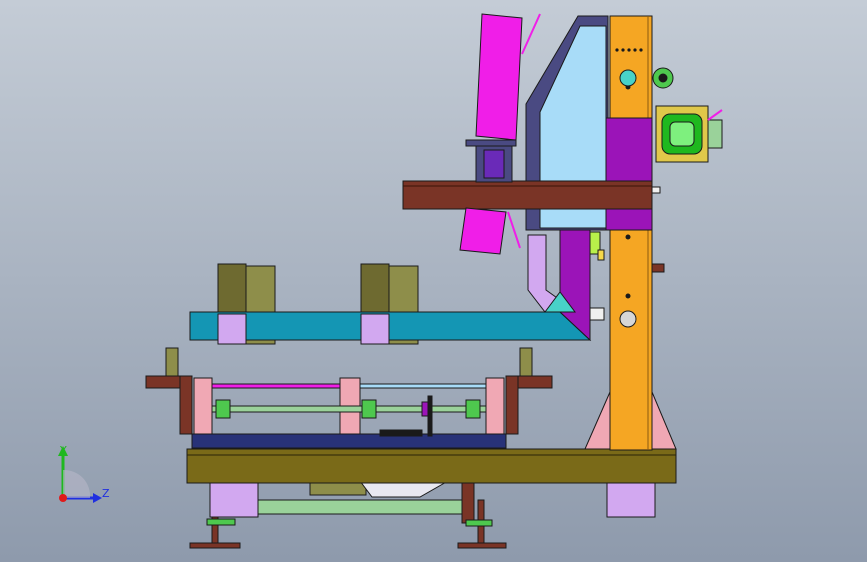  I want to click on arm-clamp-inner, so click(494, 164).